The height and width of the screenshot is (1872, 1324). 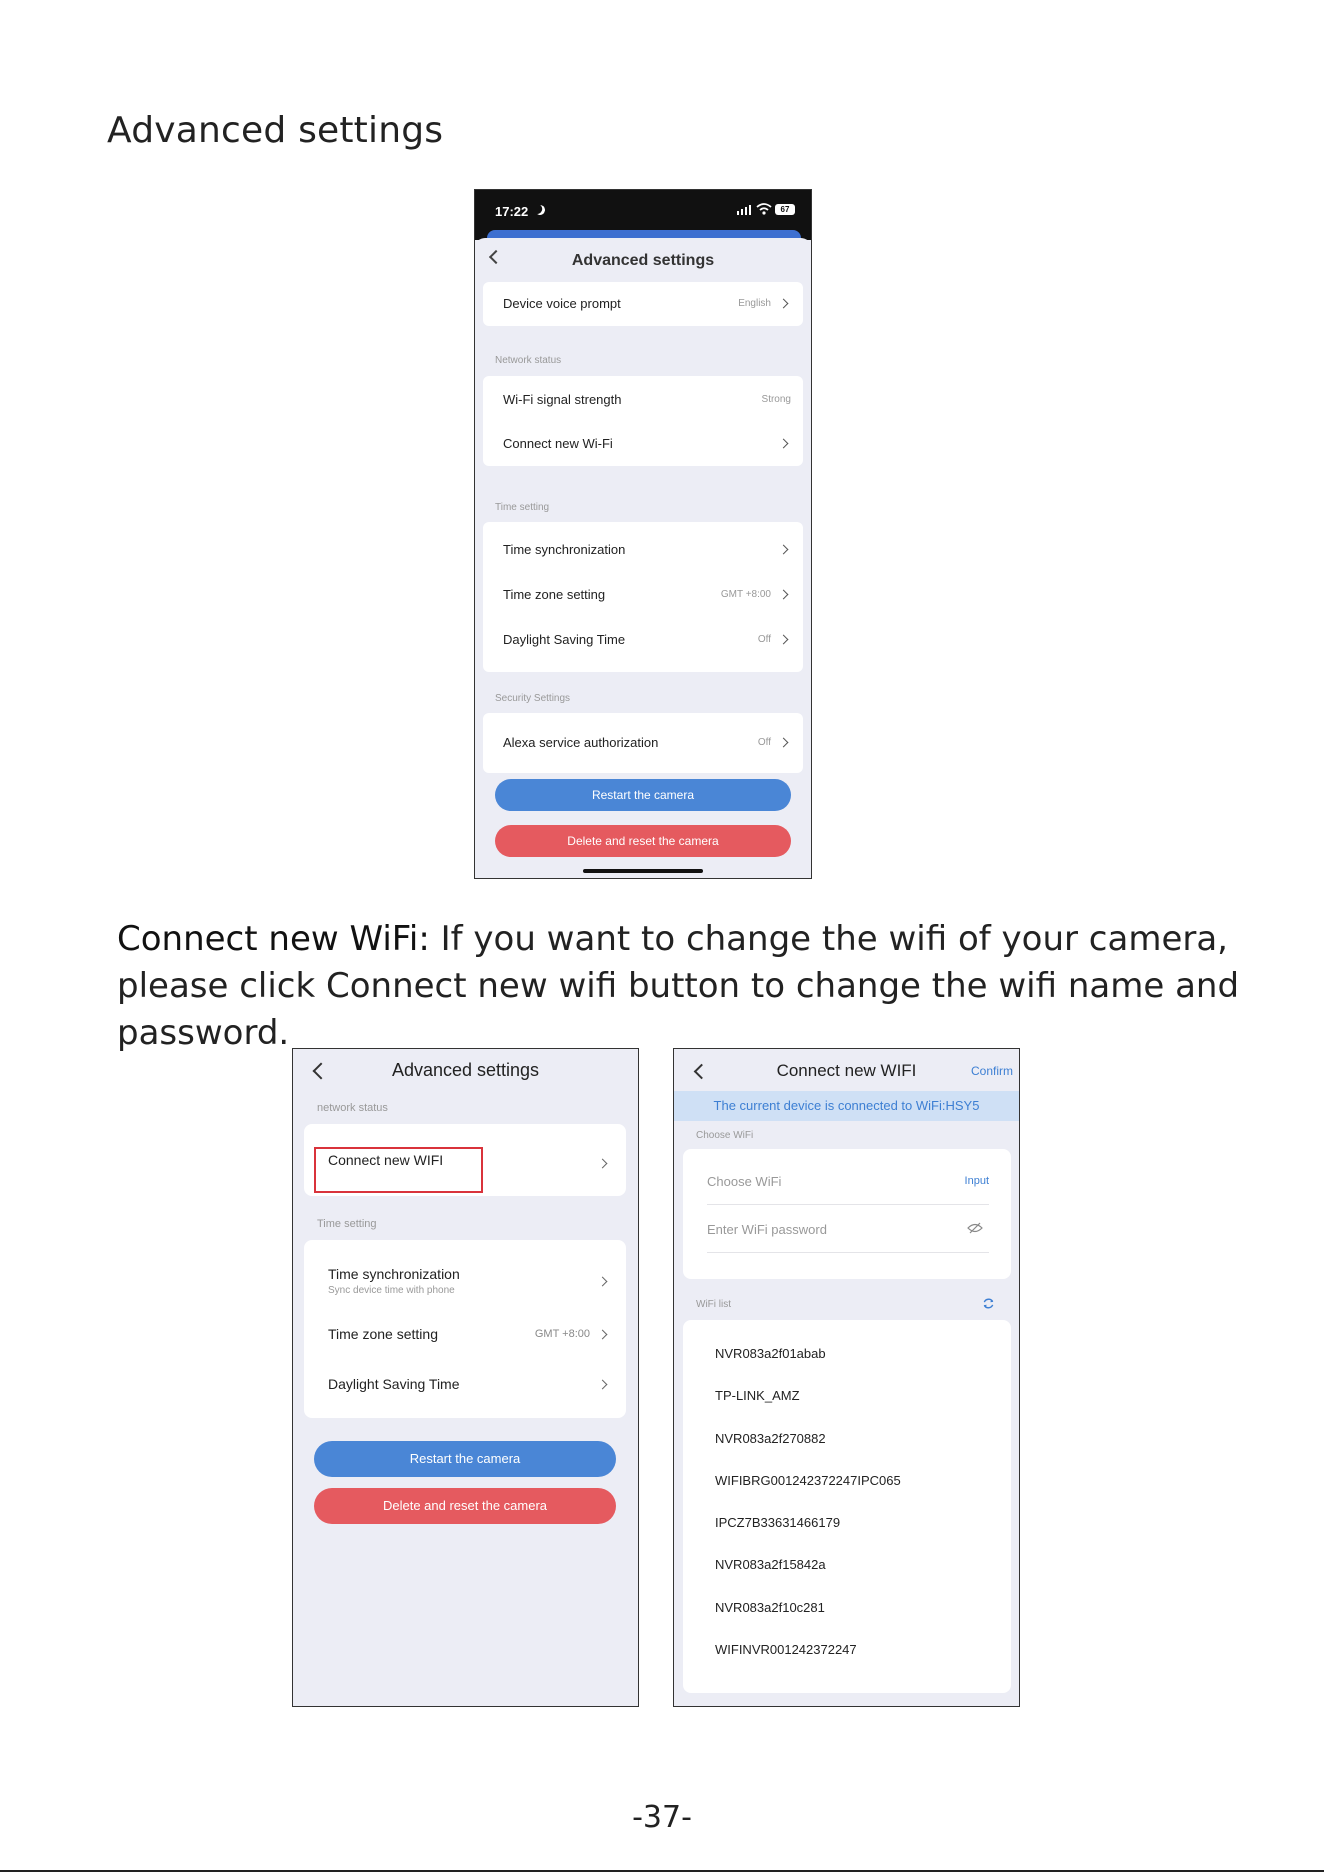 I want to click on wifi-list-item: TP-LINK_AMZ, so click(x=757, y=1395).